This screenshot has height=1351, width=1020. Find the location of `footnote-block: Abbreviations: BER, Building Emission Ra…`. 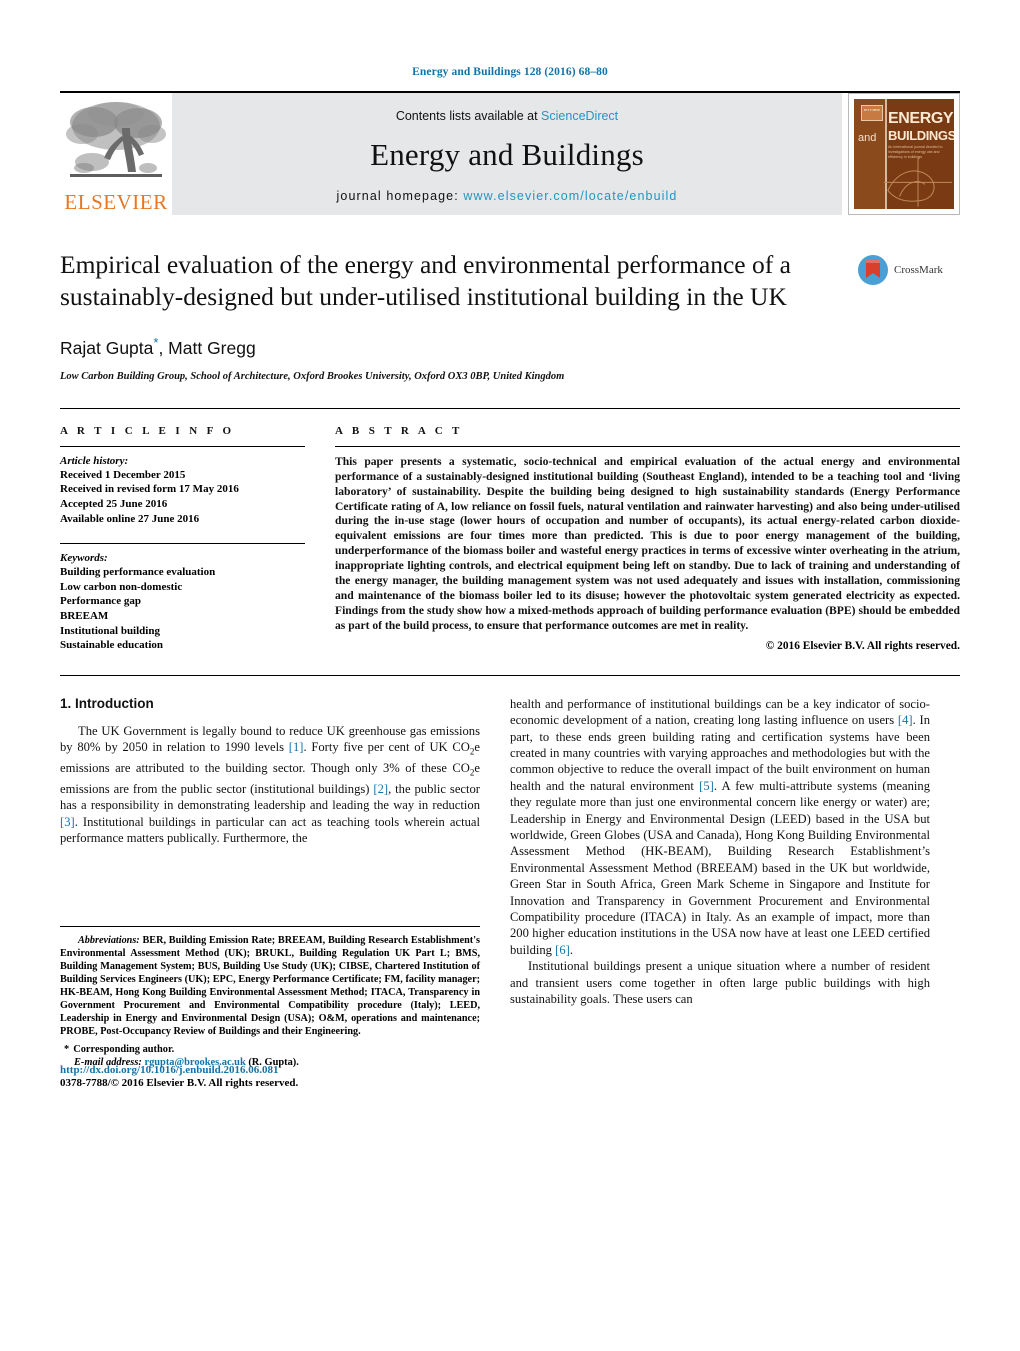

footnote-block: Abbreviations: BER, Building Emission Ra… is located at coordinates (270, 997).